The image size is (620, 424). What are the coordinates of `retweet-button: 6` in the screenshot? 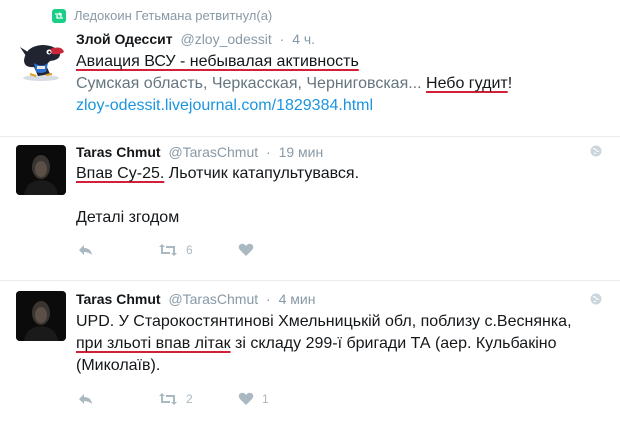 It's located at (198, 250).